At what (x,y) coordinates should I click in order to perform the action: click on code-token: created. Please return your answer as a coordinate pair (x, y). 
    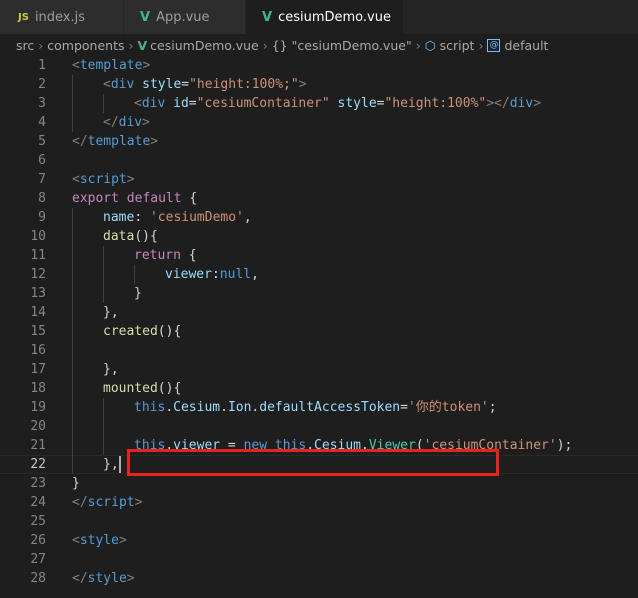
    Looking at the image, I should click on (130, 331).